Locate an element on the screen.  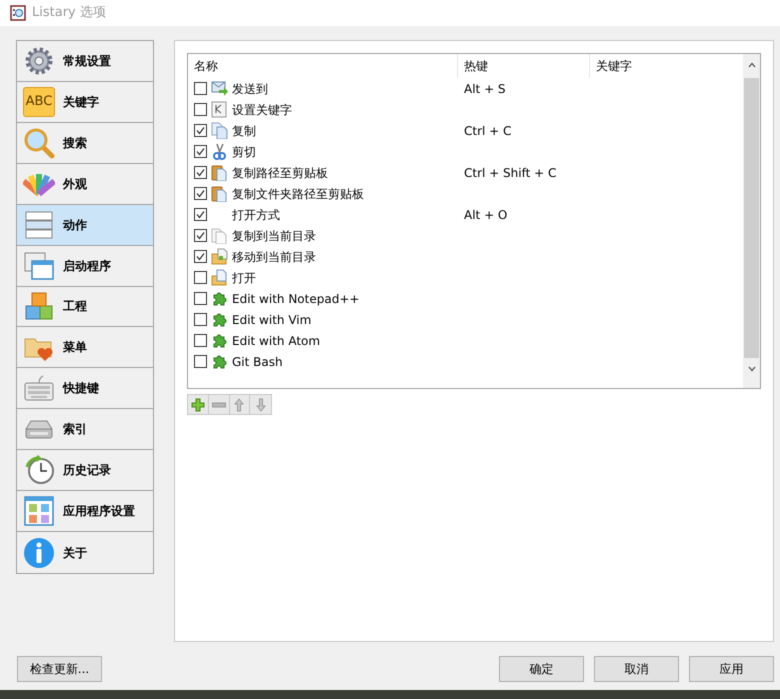
sidebar-item: 动作 is located at coordinates (85, 225).